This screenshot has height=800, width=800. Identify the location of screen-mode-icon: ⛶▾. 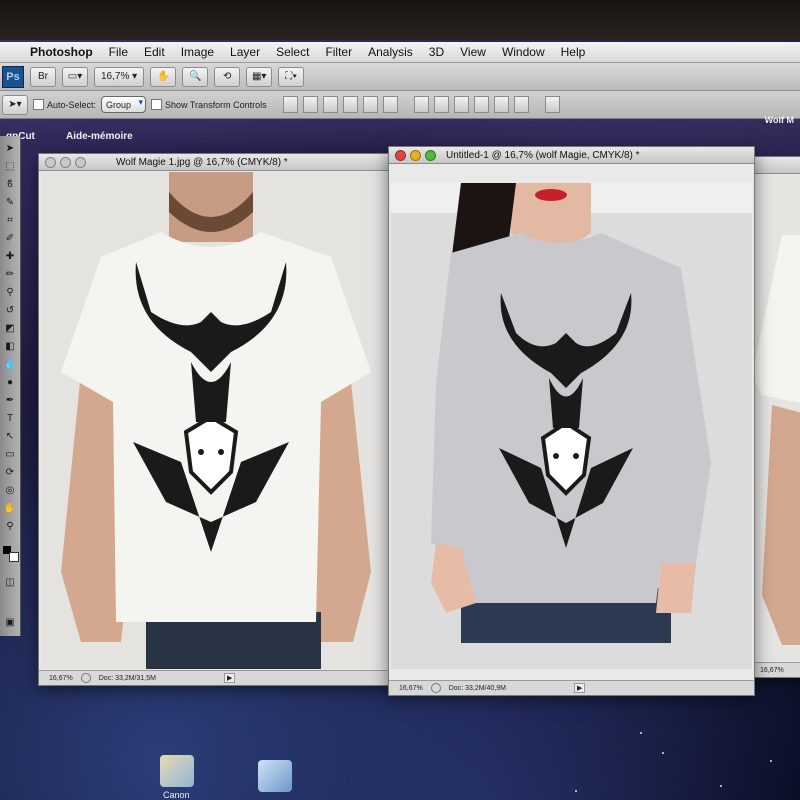
(291, 76).